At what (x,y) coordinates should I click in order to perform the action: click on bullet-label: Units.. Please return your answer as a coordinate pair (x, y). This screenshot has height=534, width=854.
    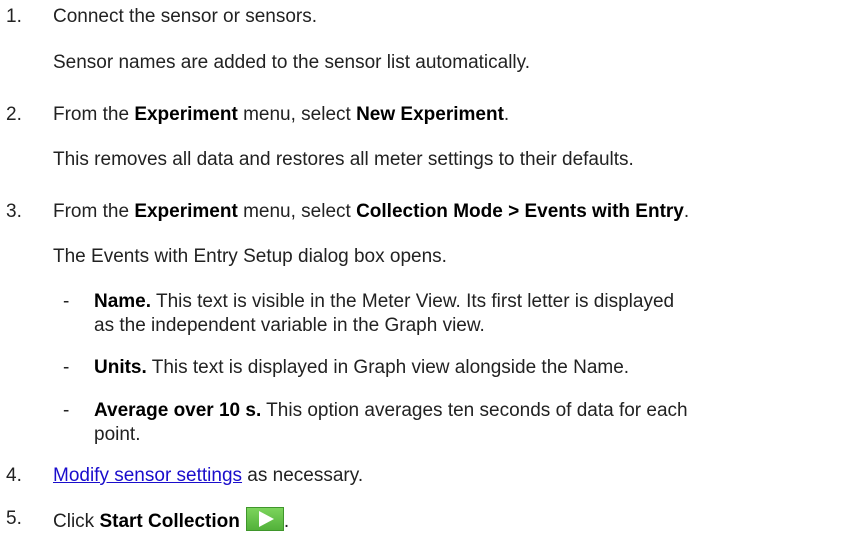
    Looking at the image, I should click on (120, 367).